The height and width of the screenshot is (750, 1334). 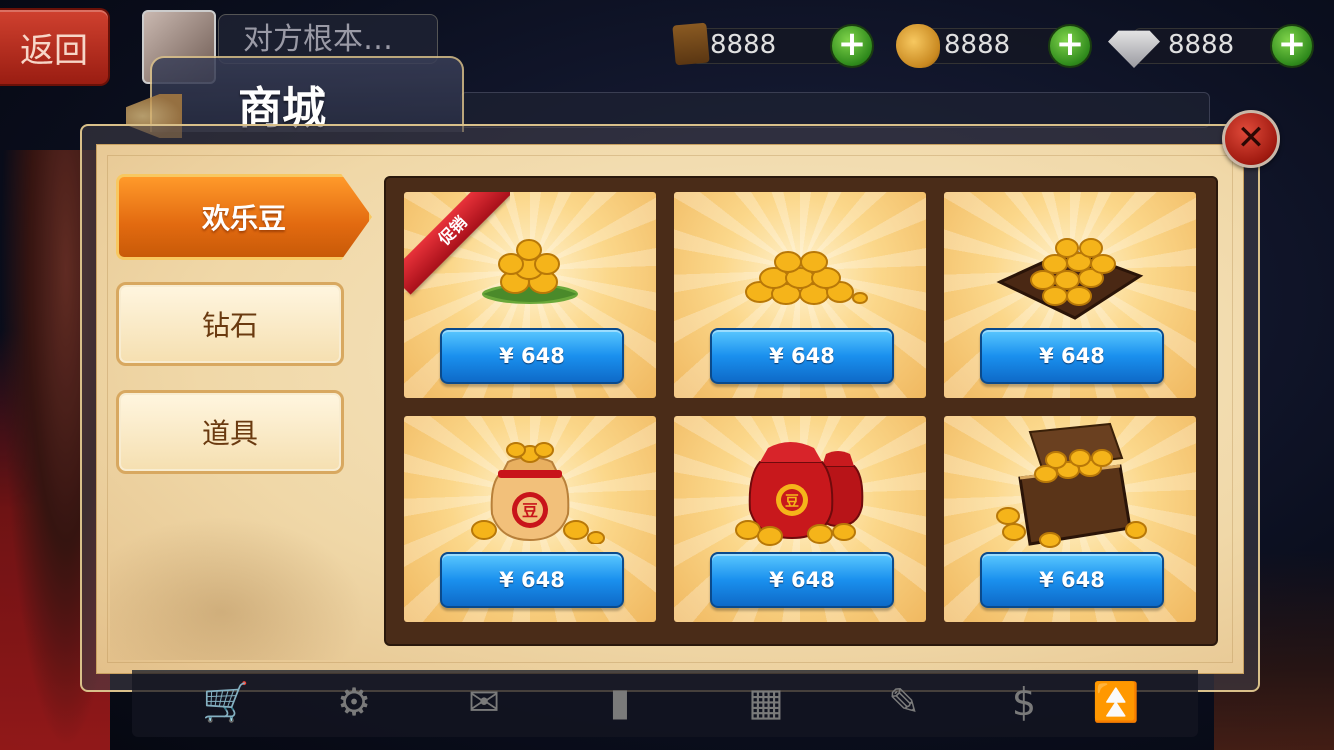 I want to click on scroll-count: 8888, so click(x=743, y=45).